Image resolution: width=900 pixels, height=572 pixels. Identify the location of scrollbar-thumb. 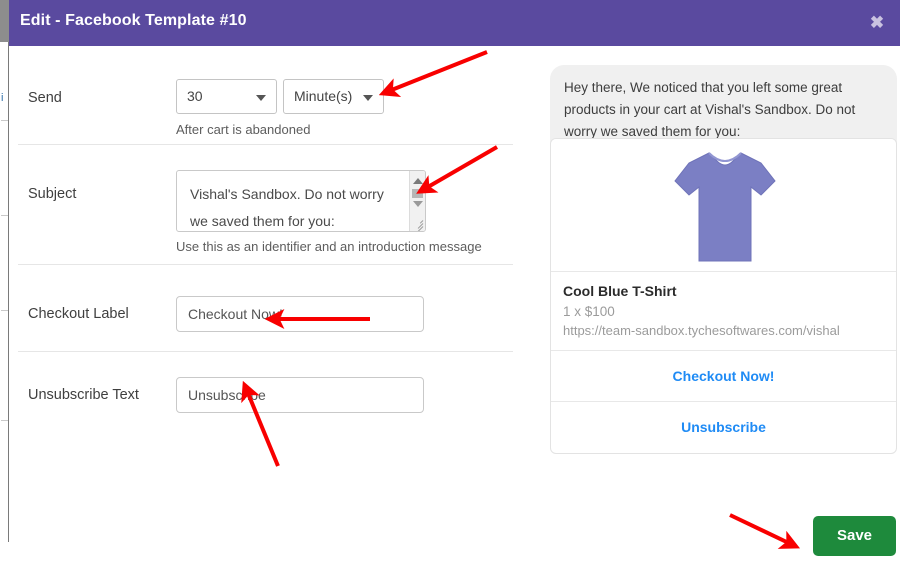
(417, 193).